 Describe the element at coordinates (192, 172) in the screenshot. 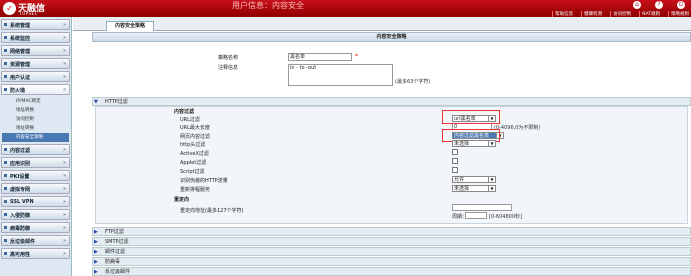

I see `script-filter-label: Script过滤` at that location.